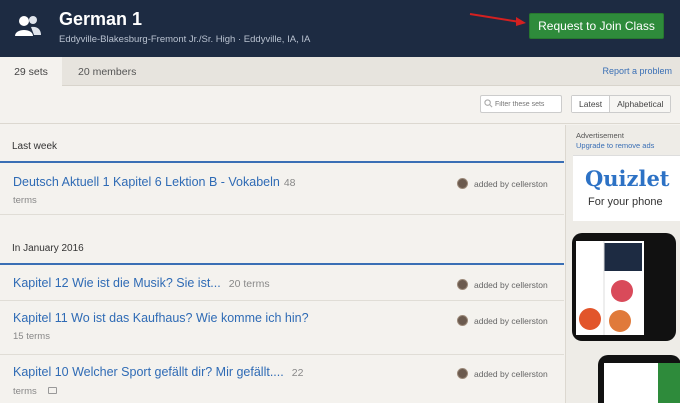  I want to click on ad-brand-logo: Quizlet, so click(627, 178).